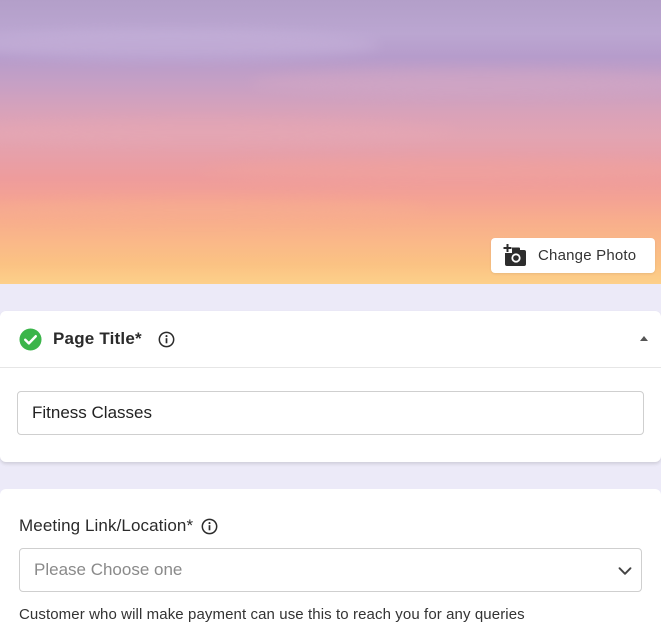 The width and height of the screenshot is (661, 629). Describe the element at coordinates (644, 338) in the screenshot. I see `caret-up-icon` at that location.